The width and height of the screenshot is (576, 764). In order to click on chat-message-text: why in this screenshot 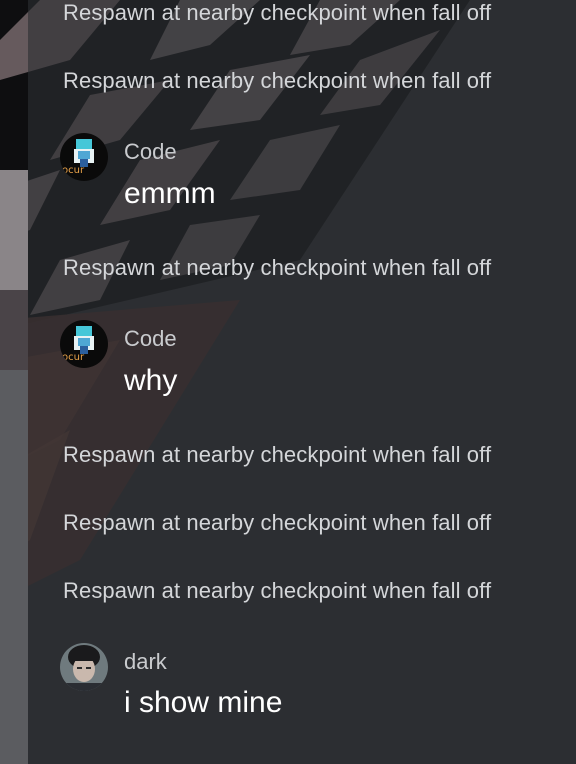, I will do `click(151, 380)`.